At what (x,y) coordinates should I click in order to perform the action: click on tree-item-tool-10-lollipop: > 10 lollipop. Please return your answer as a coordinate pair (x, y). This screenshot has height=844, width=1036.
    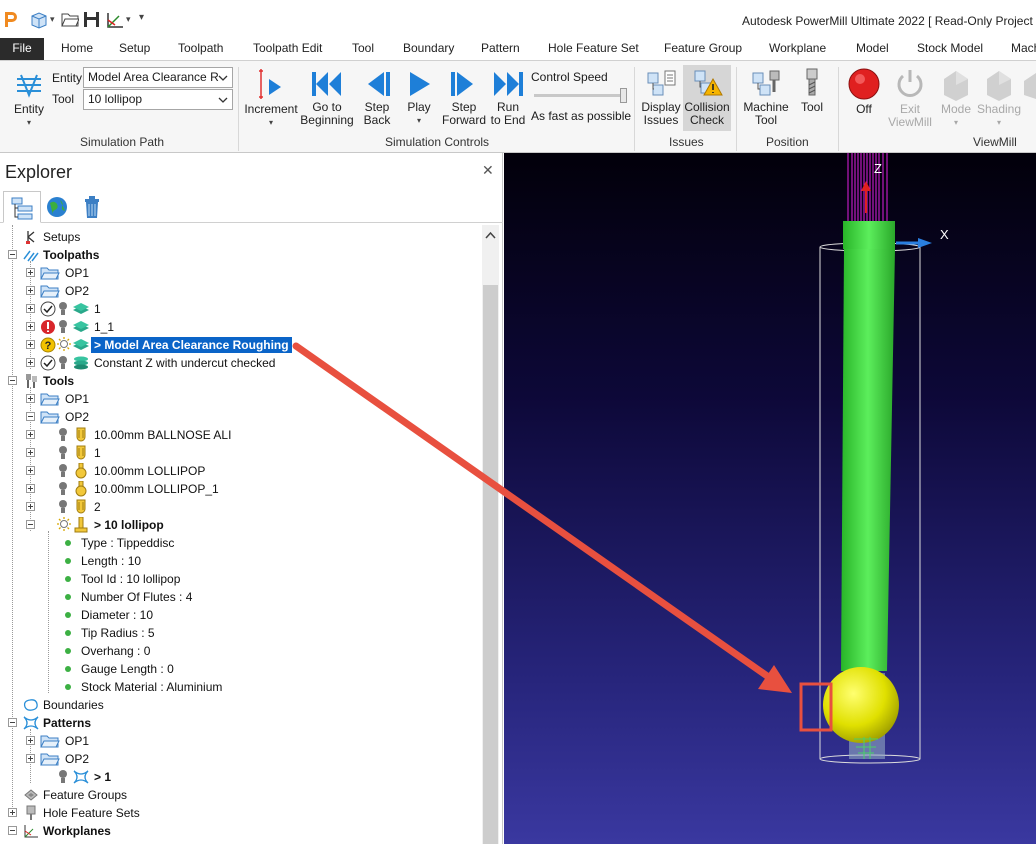
    Looking at the image, I should click on (241, 525).